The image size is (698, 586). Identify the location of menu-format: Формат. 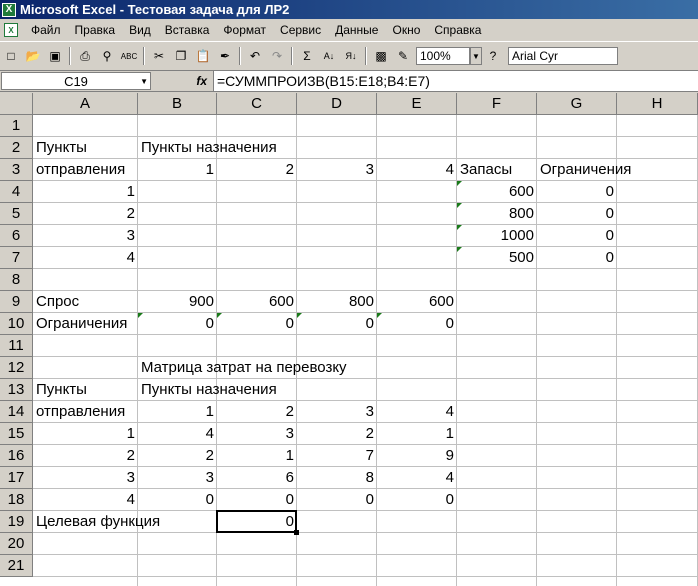
(244, 30).